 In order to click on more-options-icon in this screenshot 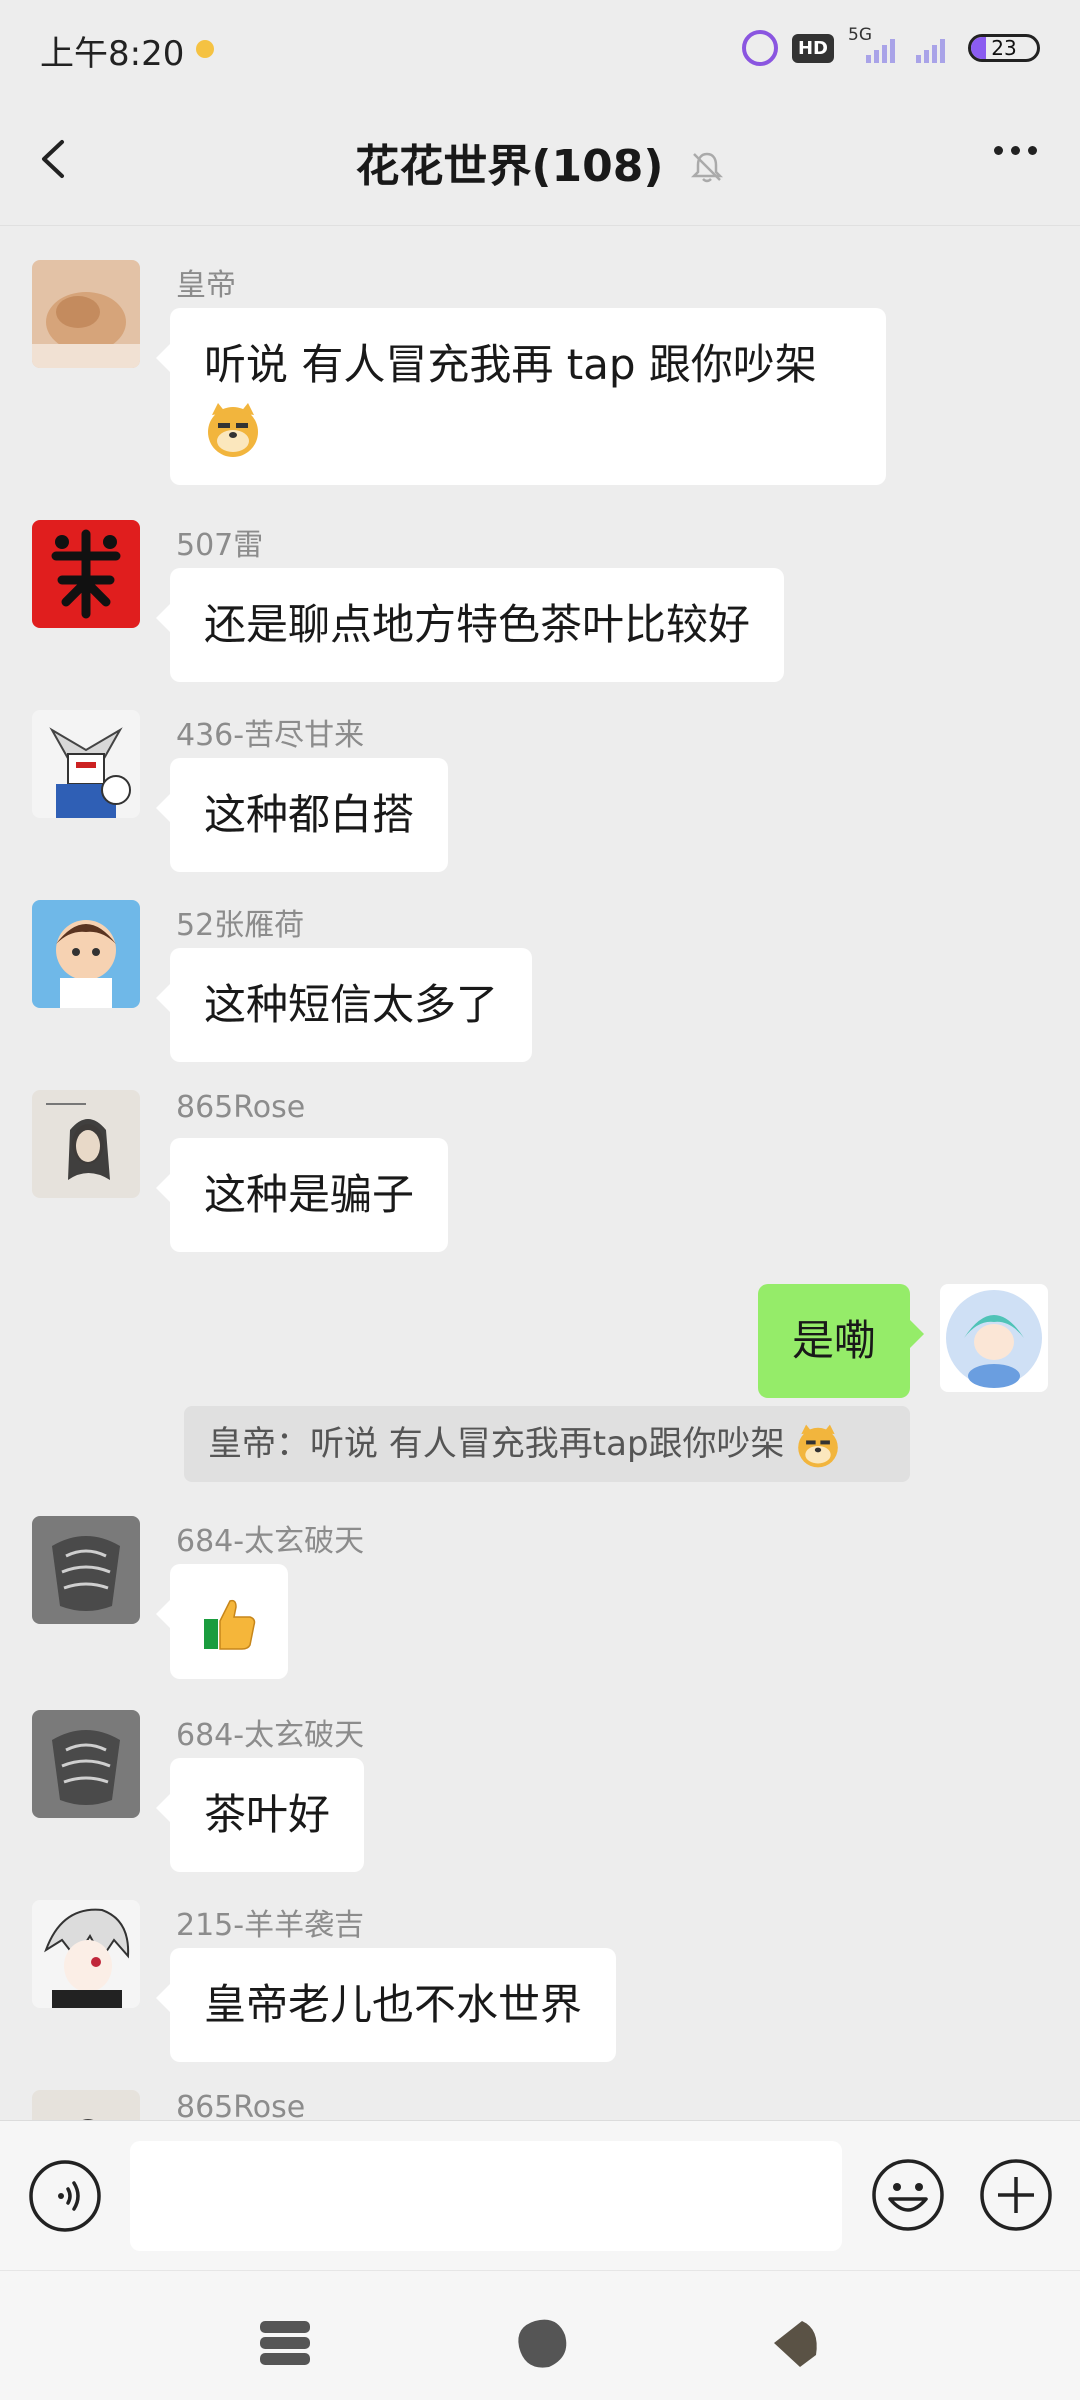, I will do `click(1020, 160)`.